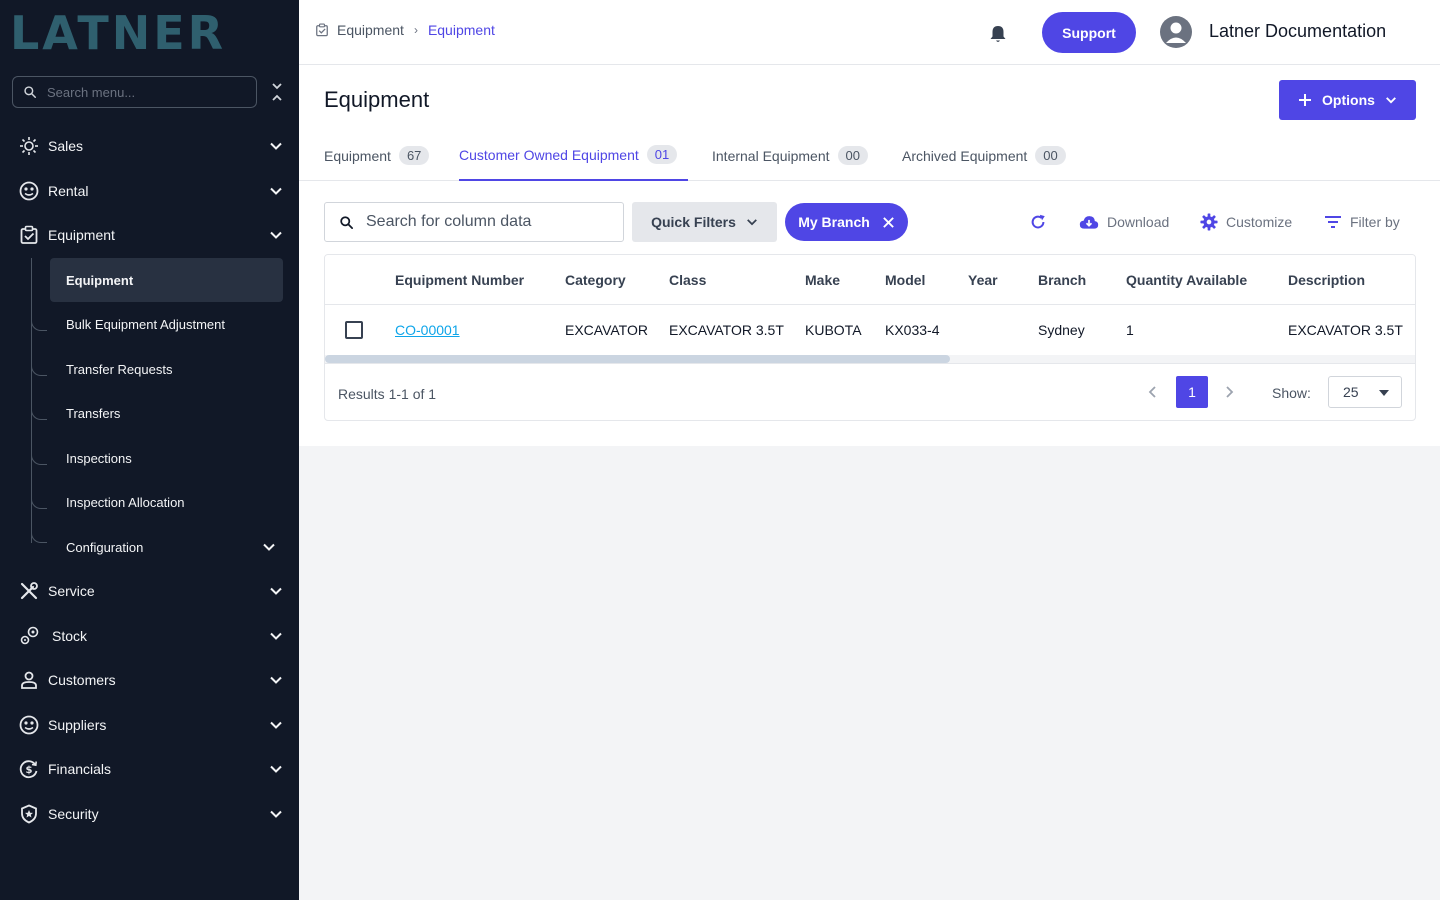  What do you see at coordinates (1384, 393) in the screenshot?
I see `caret-down-icon` at bounding box center [1384, 393].